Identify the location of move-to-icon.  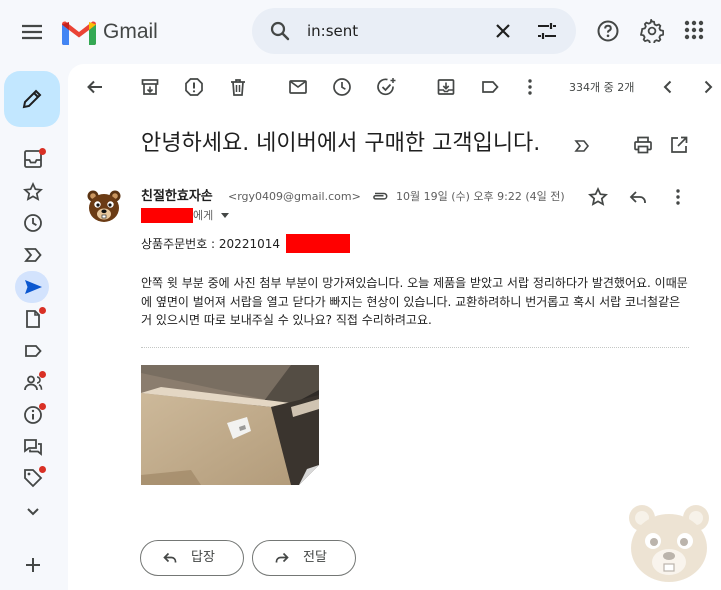
(446, 87).